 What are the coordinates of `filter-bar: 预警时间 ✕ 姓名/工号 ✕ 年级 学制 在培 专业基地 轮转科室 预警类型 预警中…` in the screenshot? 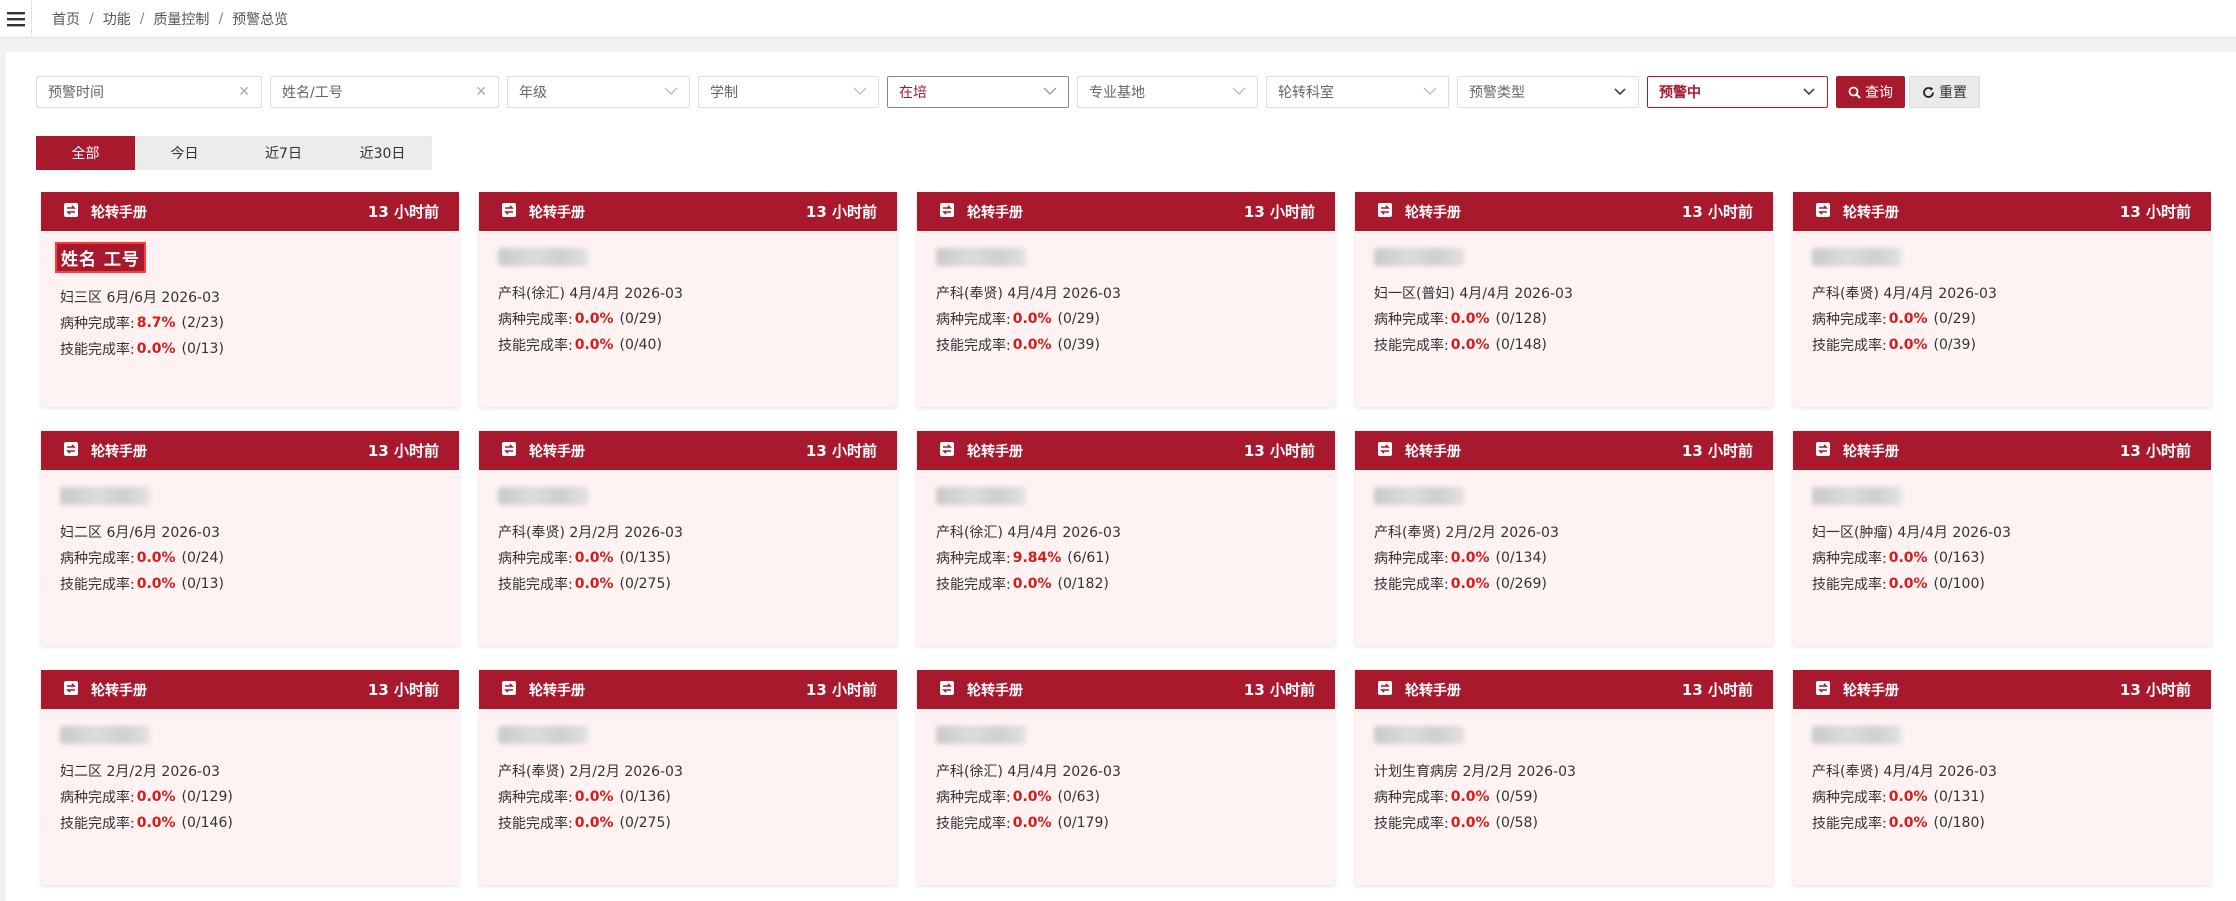 It's located at (1008, 92).